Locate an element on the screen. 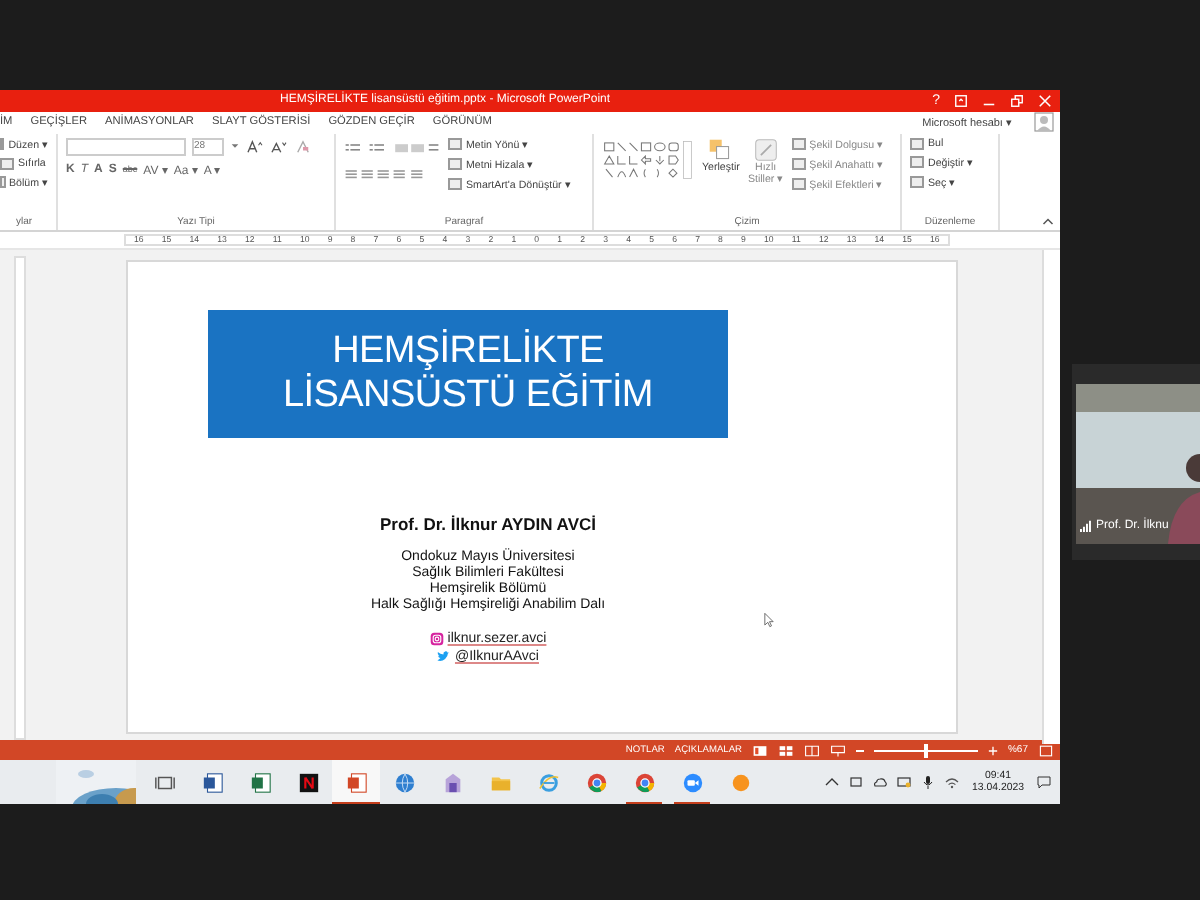 Image resolution: width=1200 pixels, height=900 pixels. mouse-cursor-icon is located at coordinates (769, 619).